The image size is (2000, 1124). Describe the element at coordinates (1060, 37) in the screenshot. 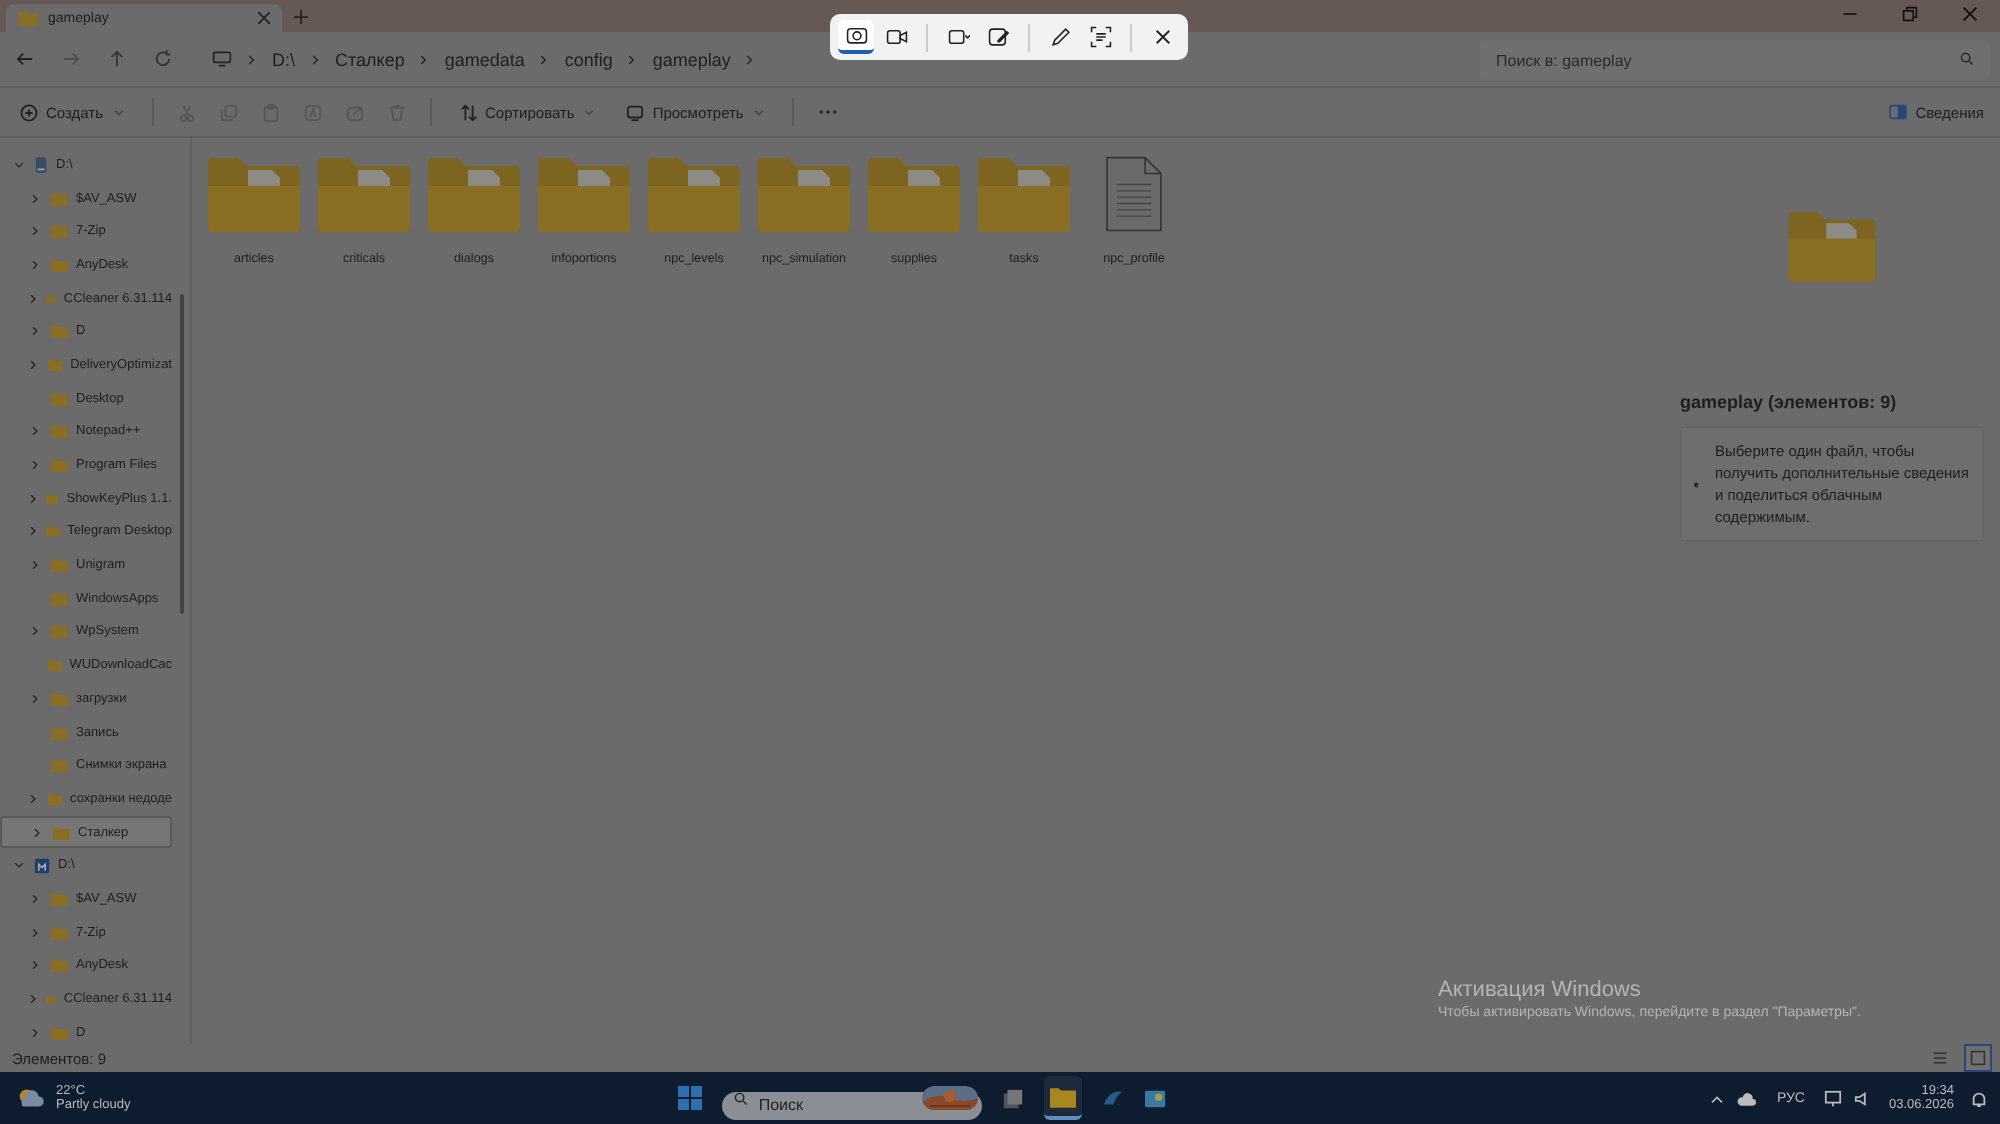

I see `pen-icon` at that location.